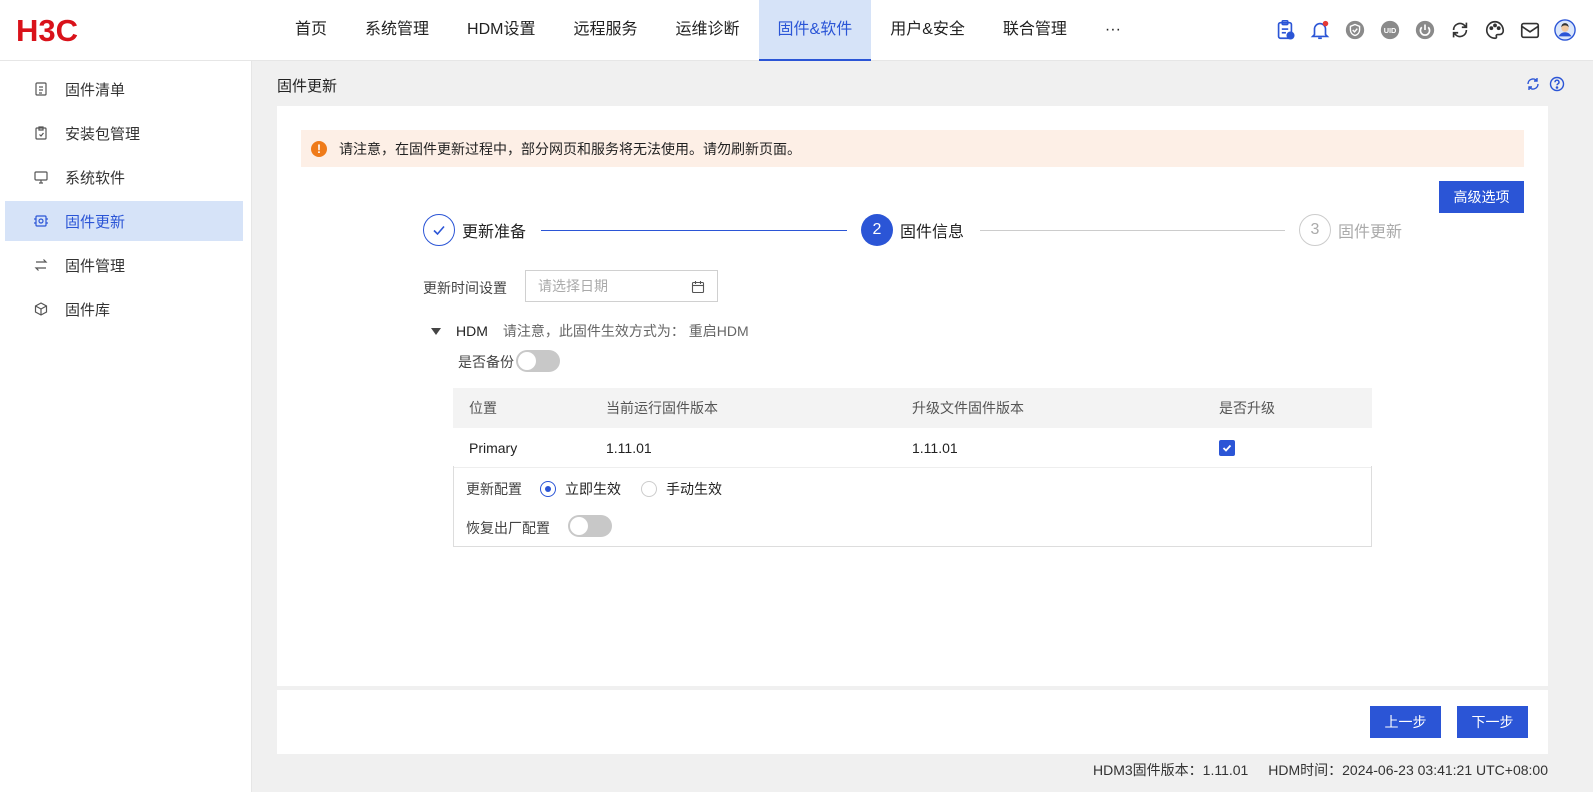 The image size is (1593, 792). Describe the element at coordinates (1481, 197) in the screenshot. I see `advanced-options-button: 高级选项` at that location.